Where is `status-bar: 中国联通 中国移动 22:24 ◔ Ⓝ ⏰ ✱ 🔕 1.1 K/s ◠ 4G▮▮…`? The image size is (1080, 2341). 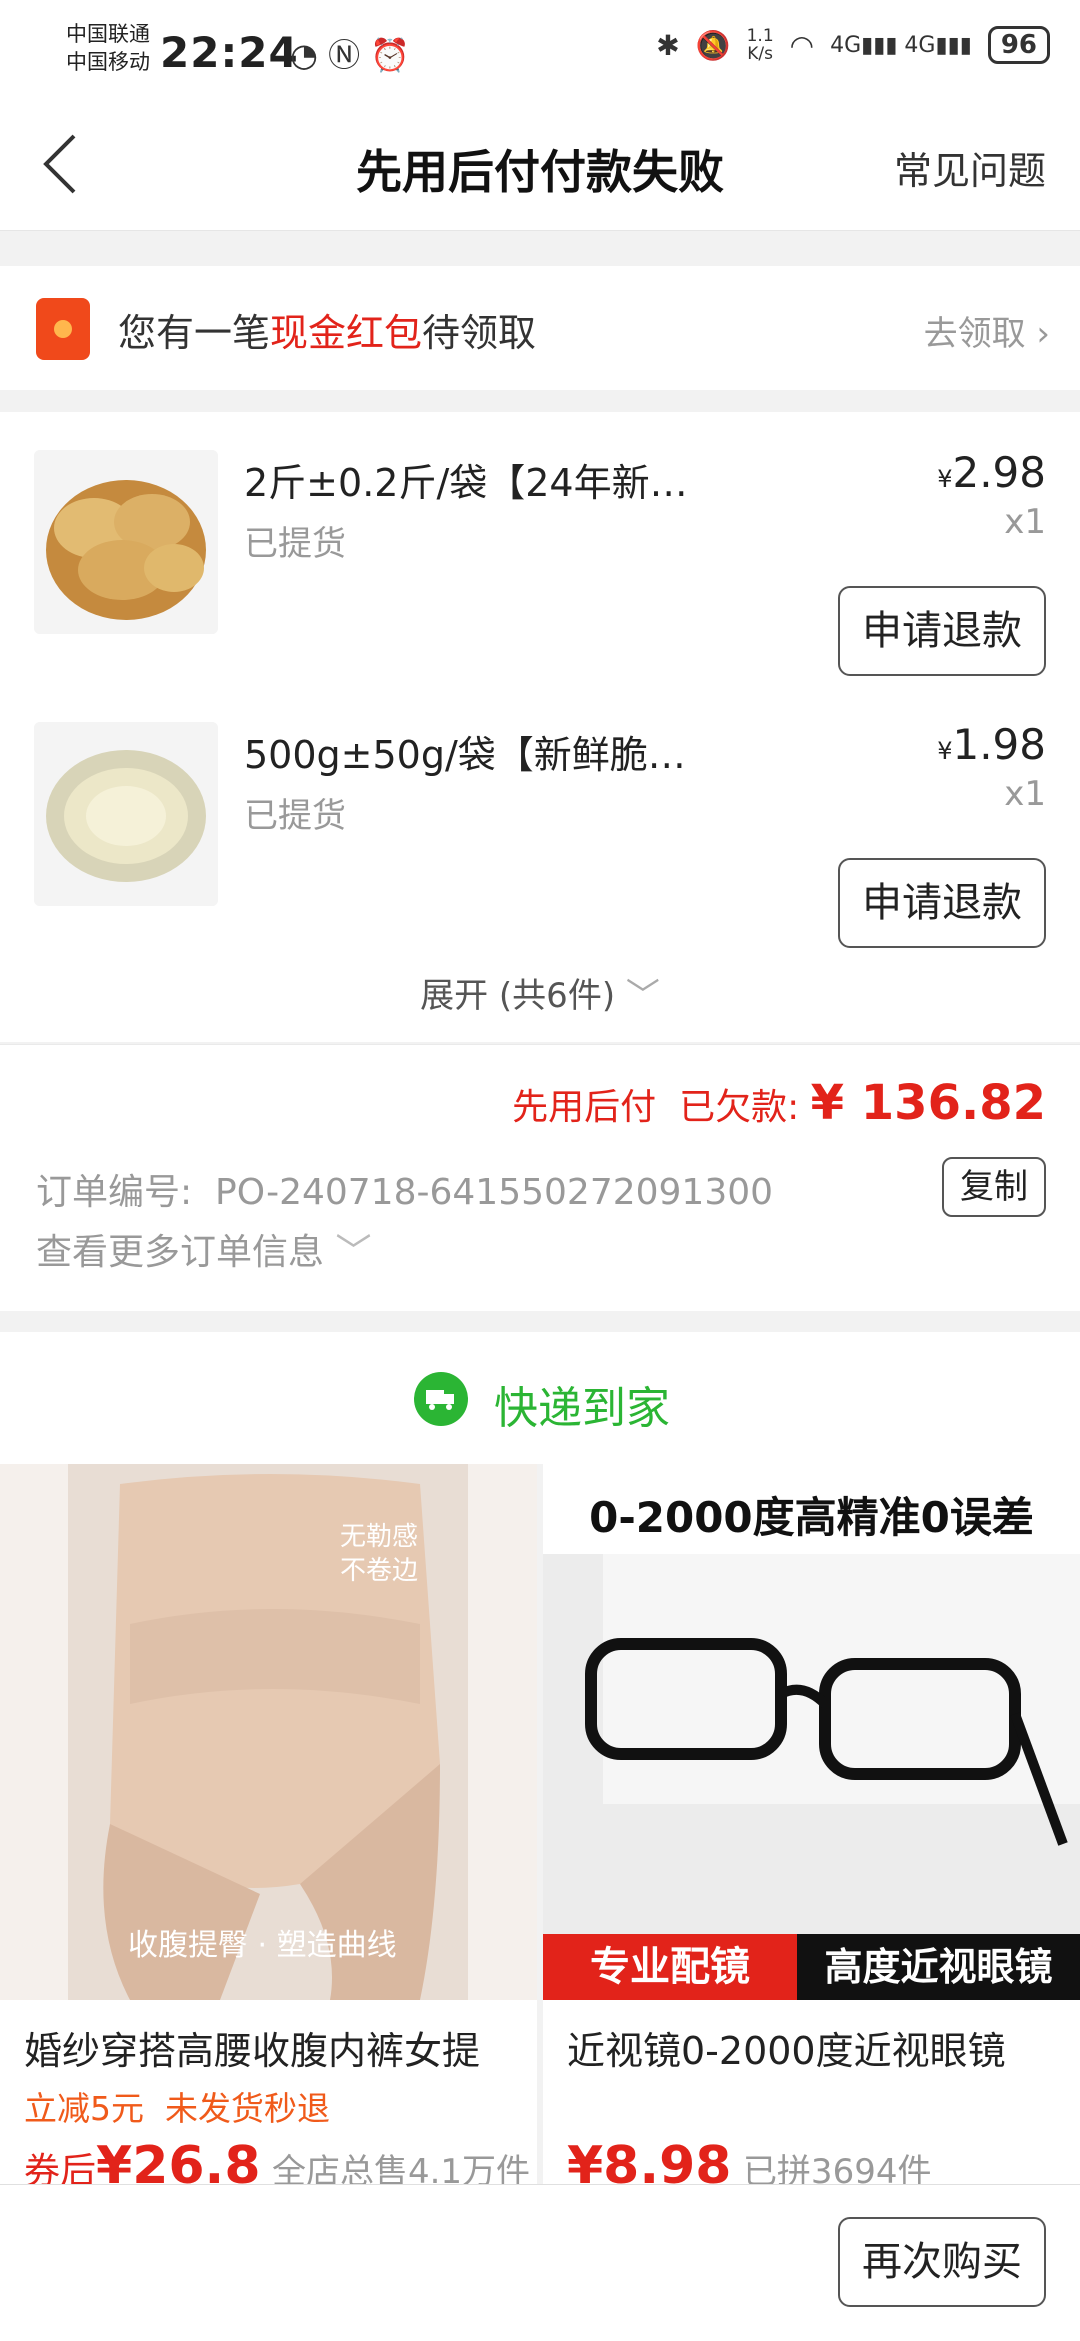 status-bar: 中国联通 中国移动 22:24 ◔ Ⓝ ⏰ ✱ 🔕 1.1 K/s ◠ 4G▮▮… is located at coordinates (540, 50).